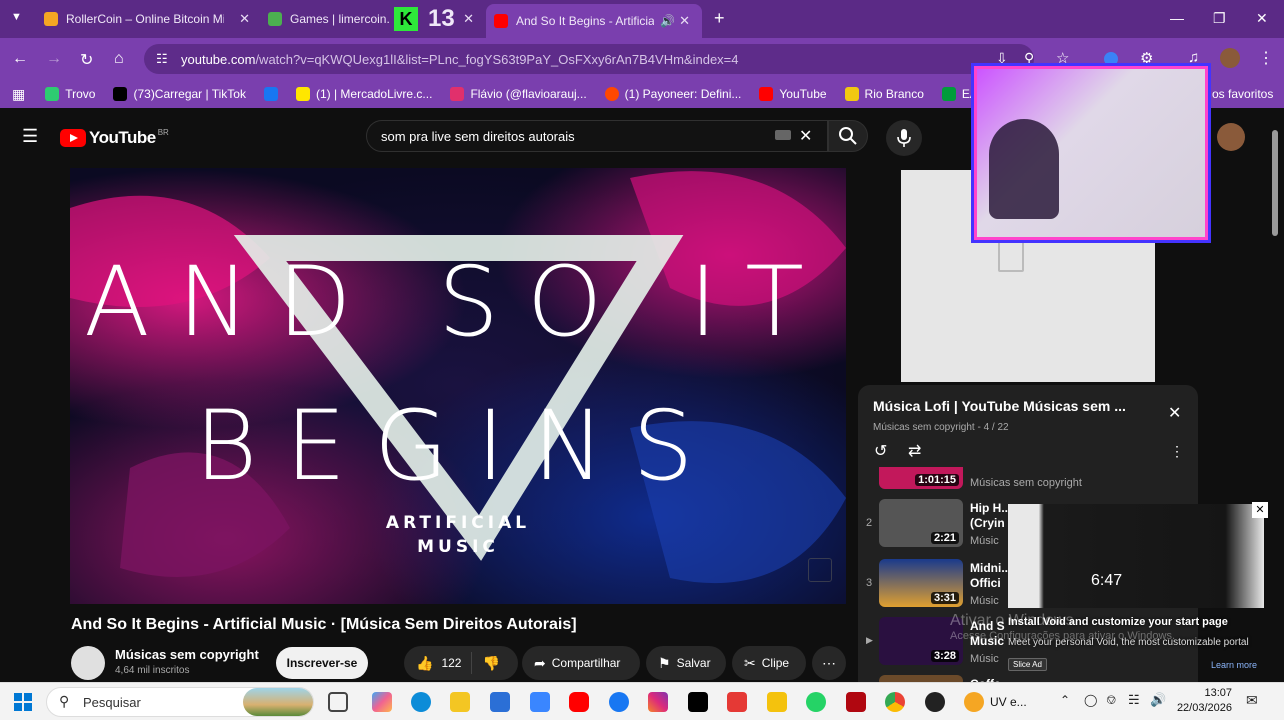 This screenshot has width=1284, height=720. What do you see at coordinates (86, 60) in the screenshot?
I see `reload-icon: ↻` at bounding box center [86, 60].